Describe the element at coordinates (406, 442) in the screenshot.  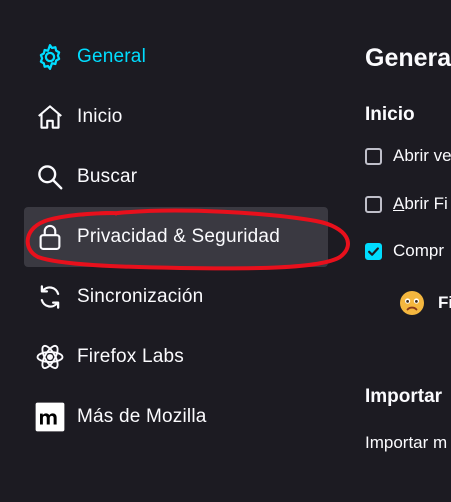
I see `import-description: Importar m` at that location.